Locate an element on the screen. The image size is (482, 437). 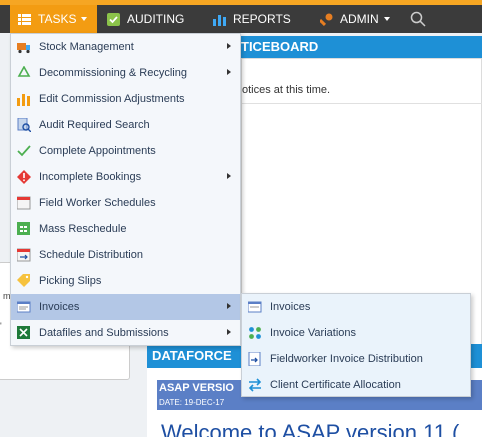
nav-auditing: AUDITING is located at coordinates (145, 19).